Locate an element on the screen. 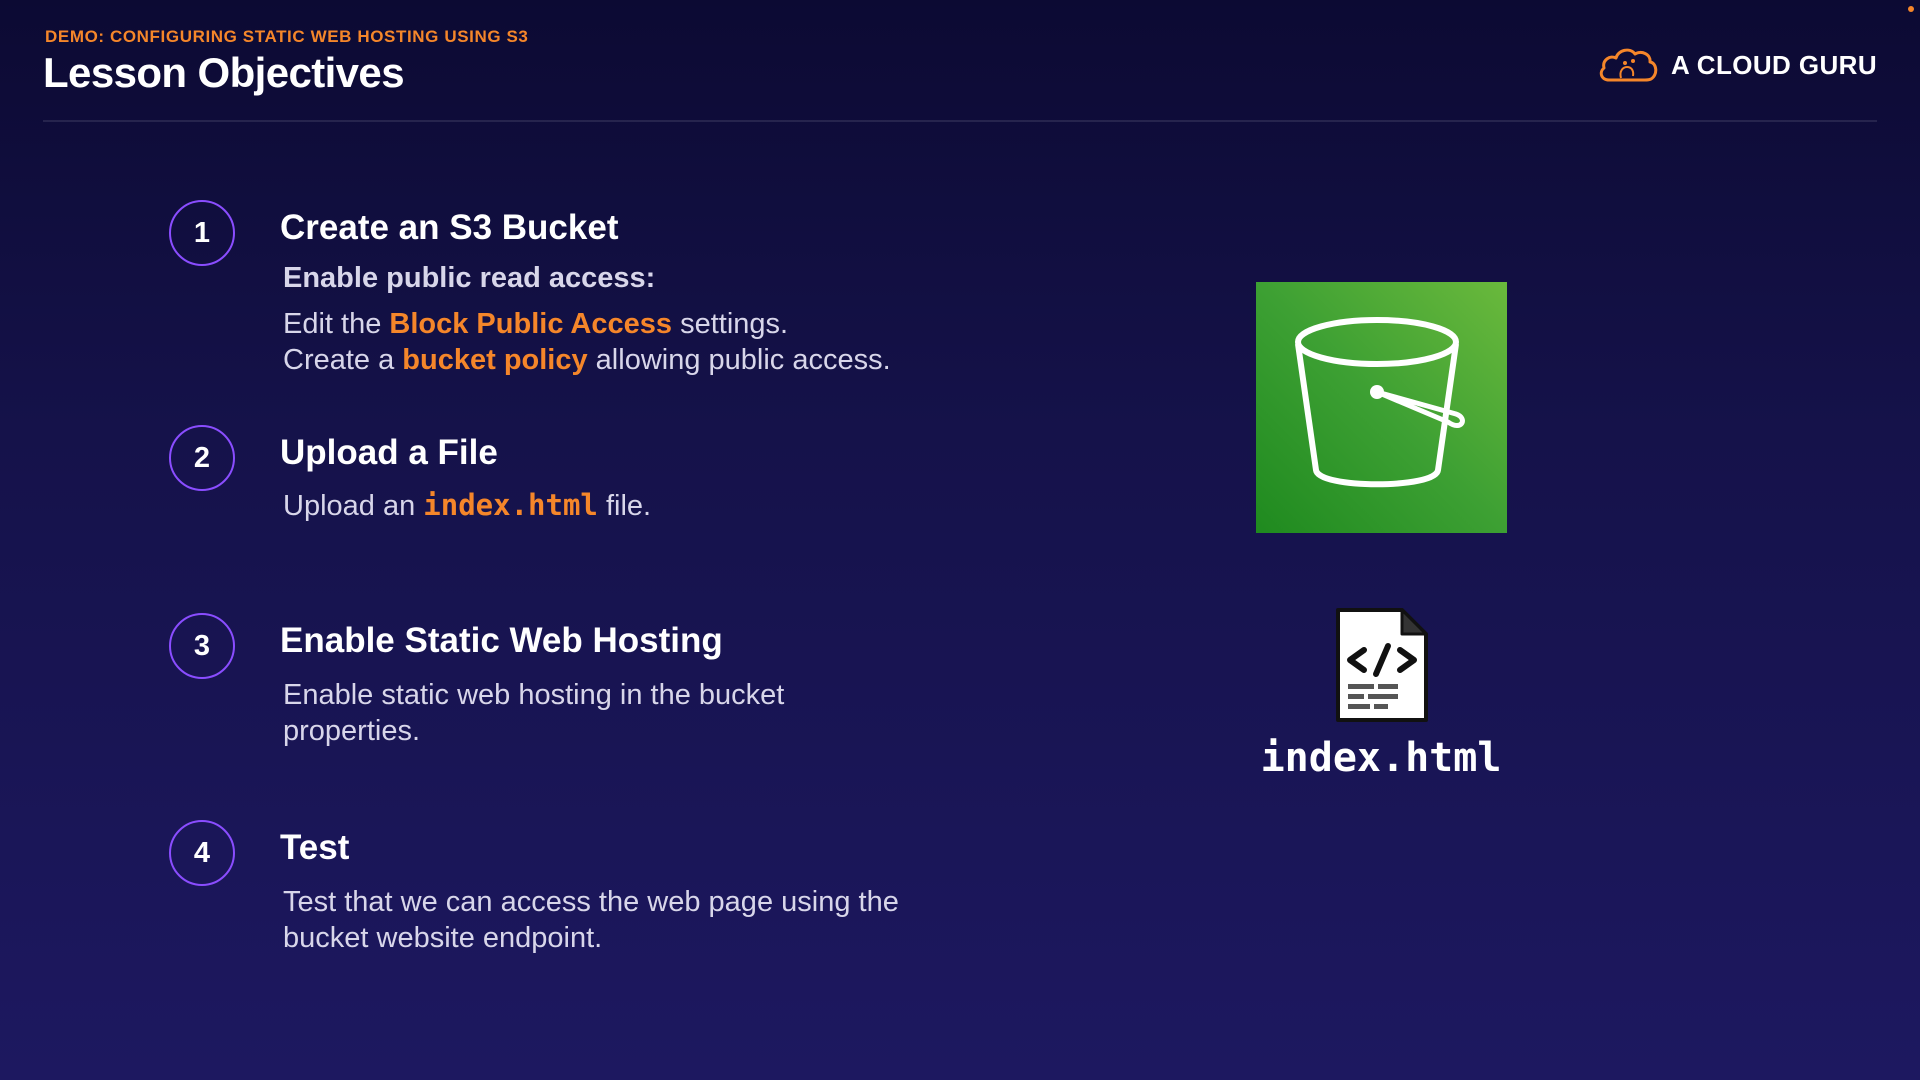 The image size is (1920, 1080). step-subtitle: Enable public read access: is located at coordinates (469, 278).